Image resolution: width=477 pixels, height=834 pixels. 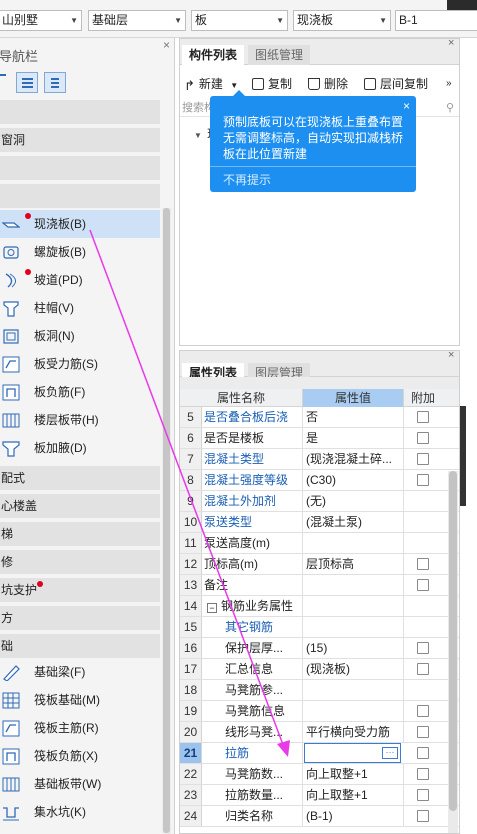 What do you see at coordinates (247, 179) in the screenshot?
I see `dont-show-again-link: 不再提示` at bounding box center [247, 179].